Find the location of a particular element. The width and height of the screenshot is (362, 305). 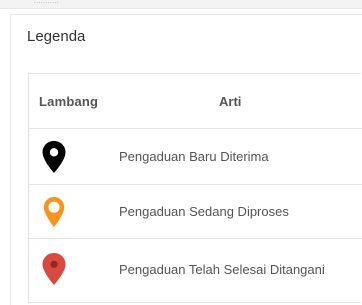

column-header-symbol: Lambang is located at coordinates (69, 101).